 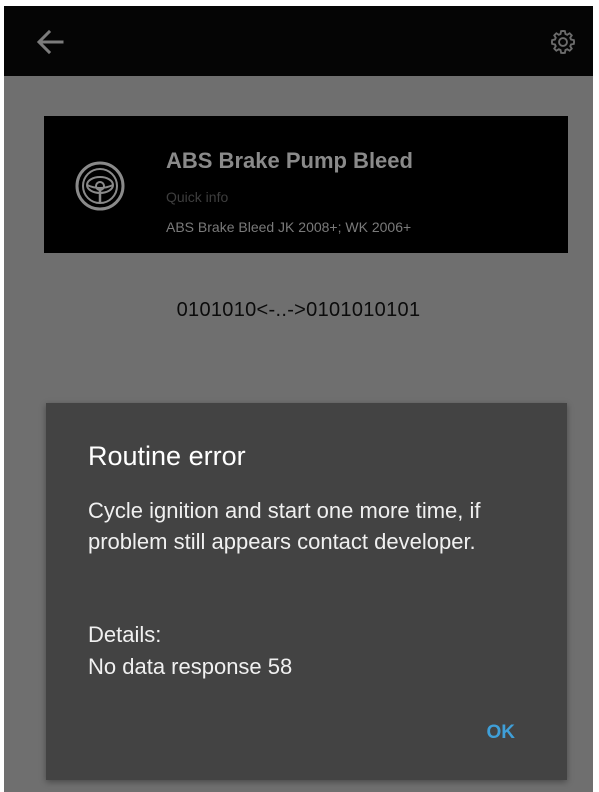 I want to click on steering-wheel-icon, so click(x=100, y=186).